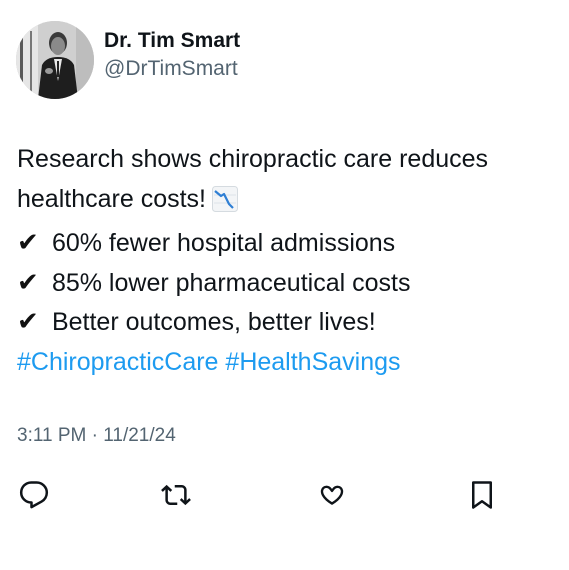  I want to click on tweet-header: Dr. Tim Smart @DrTimSmart, so click(128, 60).